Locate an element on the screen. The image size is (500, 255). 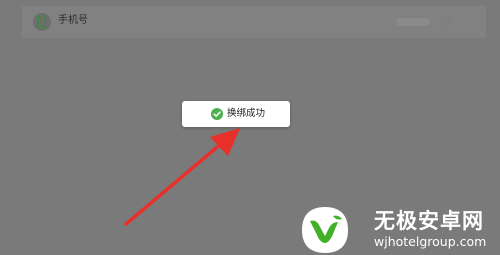
phone-number-label: 手机号 is located at coordinates (73, 20).